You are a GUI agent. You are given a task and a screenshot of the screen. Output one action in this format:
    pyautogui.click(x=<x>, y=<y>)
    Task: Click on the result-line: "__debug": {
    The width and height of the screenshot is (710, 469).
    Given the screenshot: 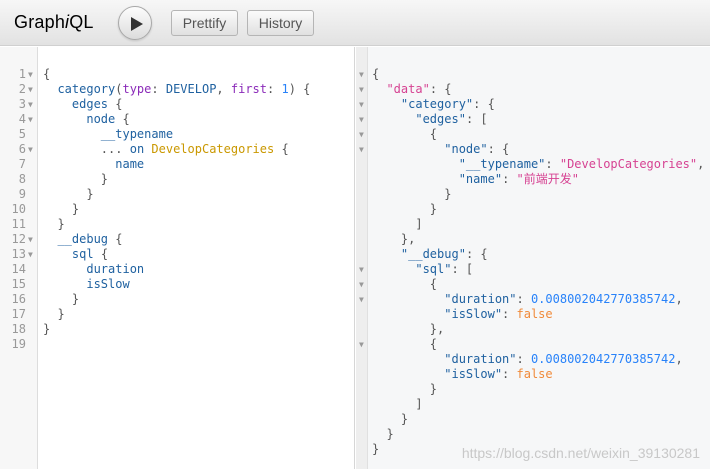 What is the action you would take?
    pyautogui.click(x=444, y=254)
    